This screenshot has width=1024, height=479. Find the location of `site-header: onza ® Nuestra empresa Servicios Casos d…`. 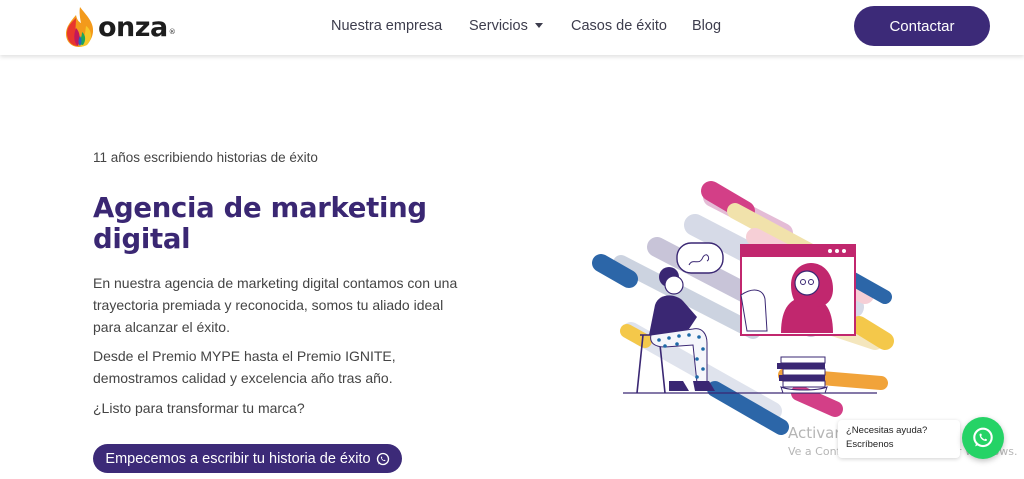

site-header: onza ® Nuestra empresa Servicios Casos d… is located at coordinates (512, 27).